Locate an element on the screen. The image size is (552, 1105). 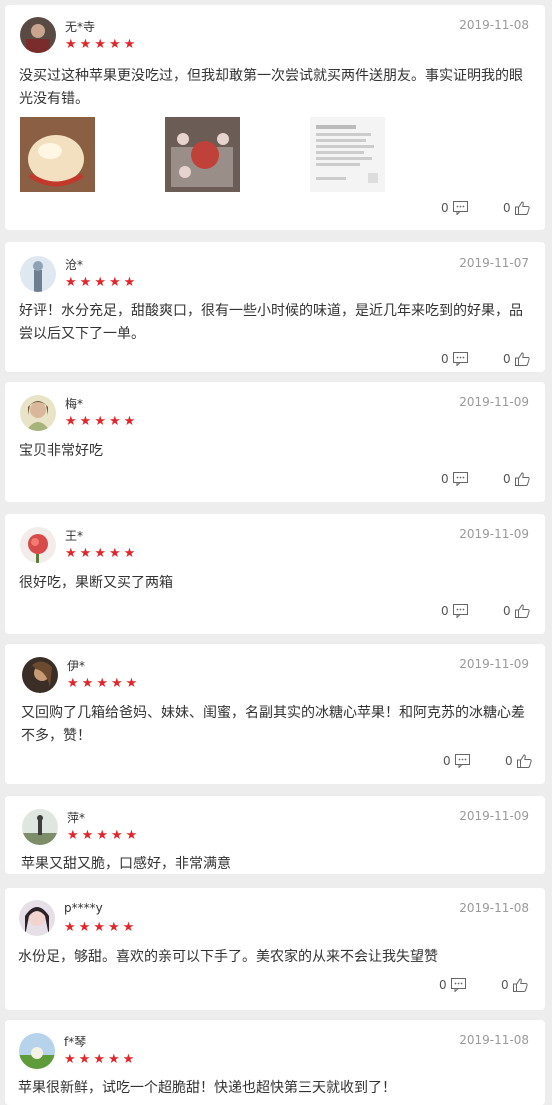
review-photos is located at coordinates (237, 154).